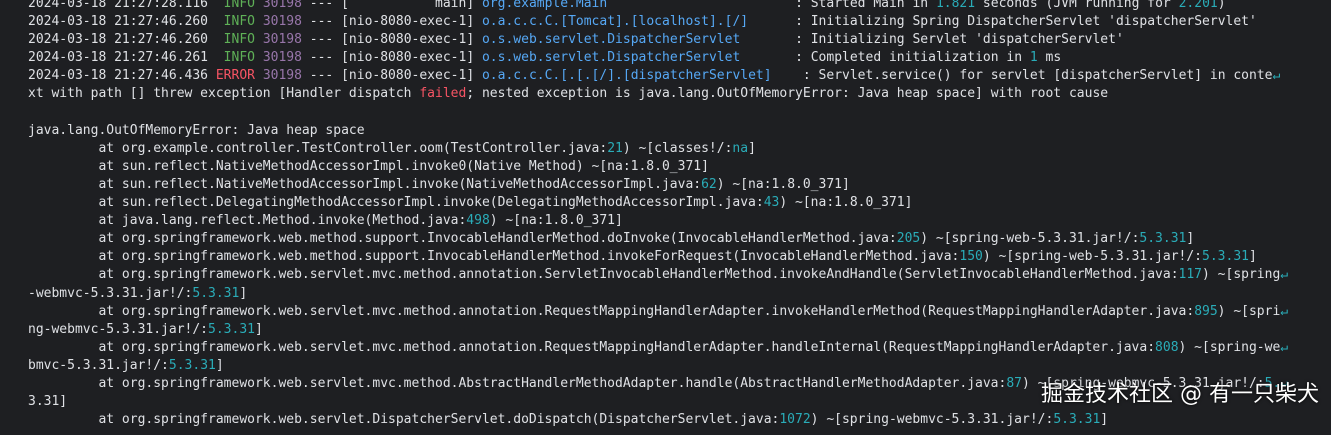 Image resolution: width=1331 pixels, height=435 pixels. Describe the element at coordinates (1180, 394) in the screenshot. I see `watermark: 掘金技术社区 @ 有一只柴犬` at that location.